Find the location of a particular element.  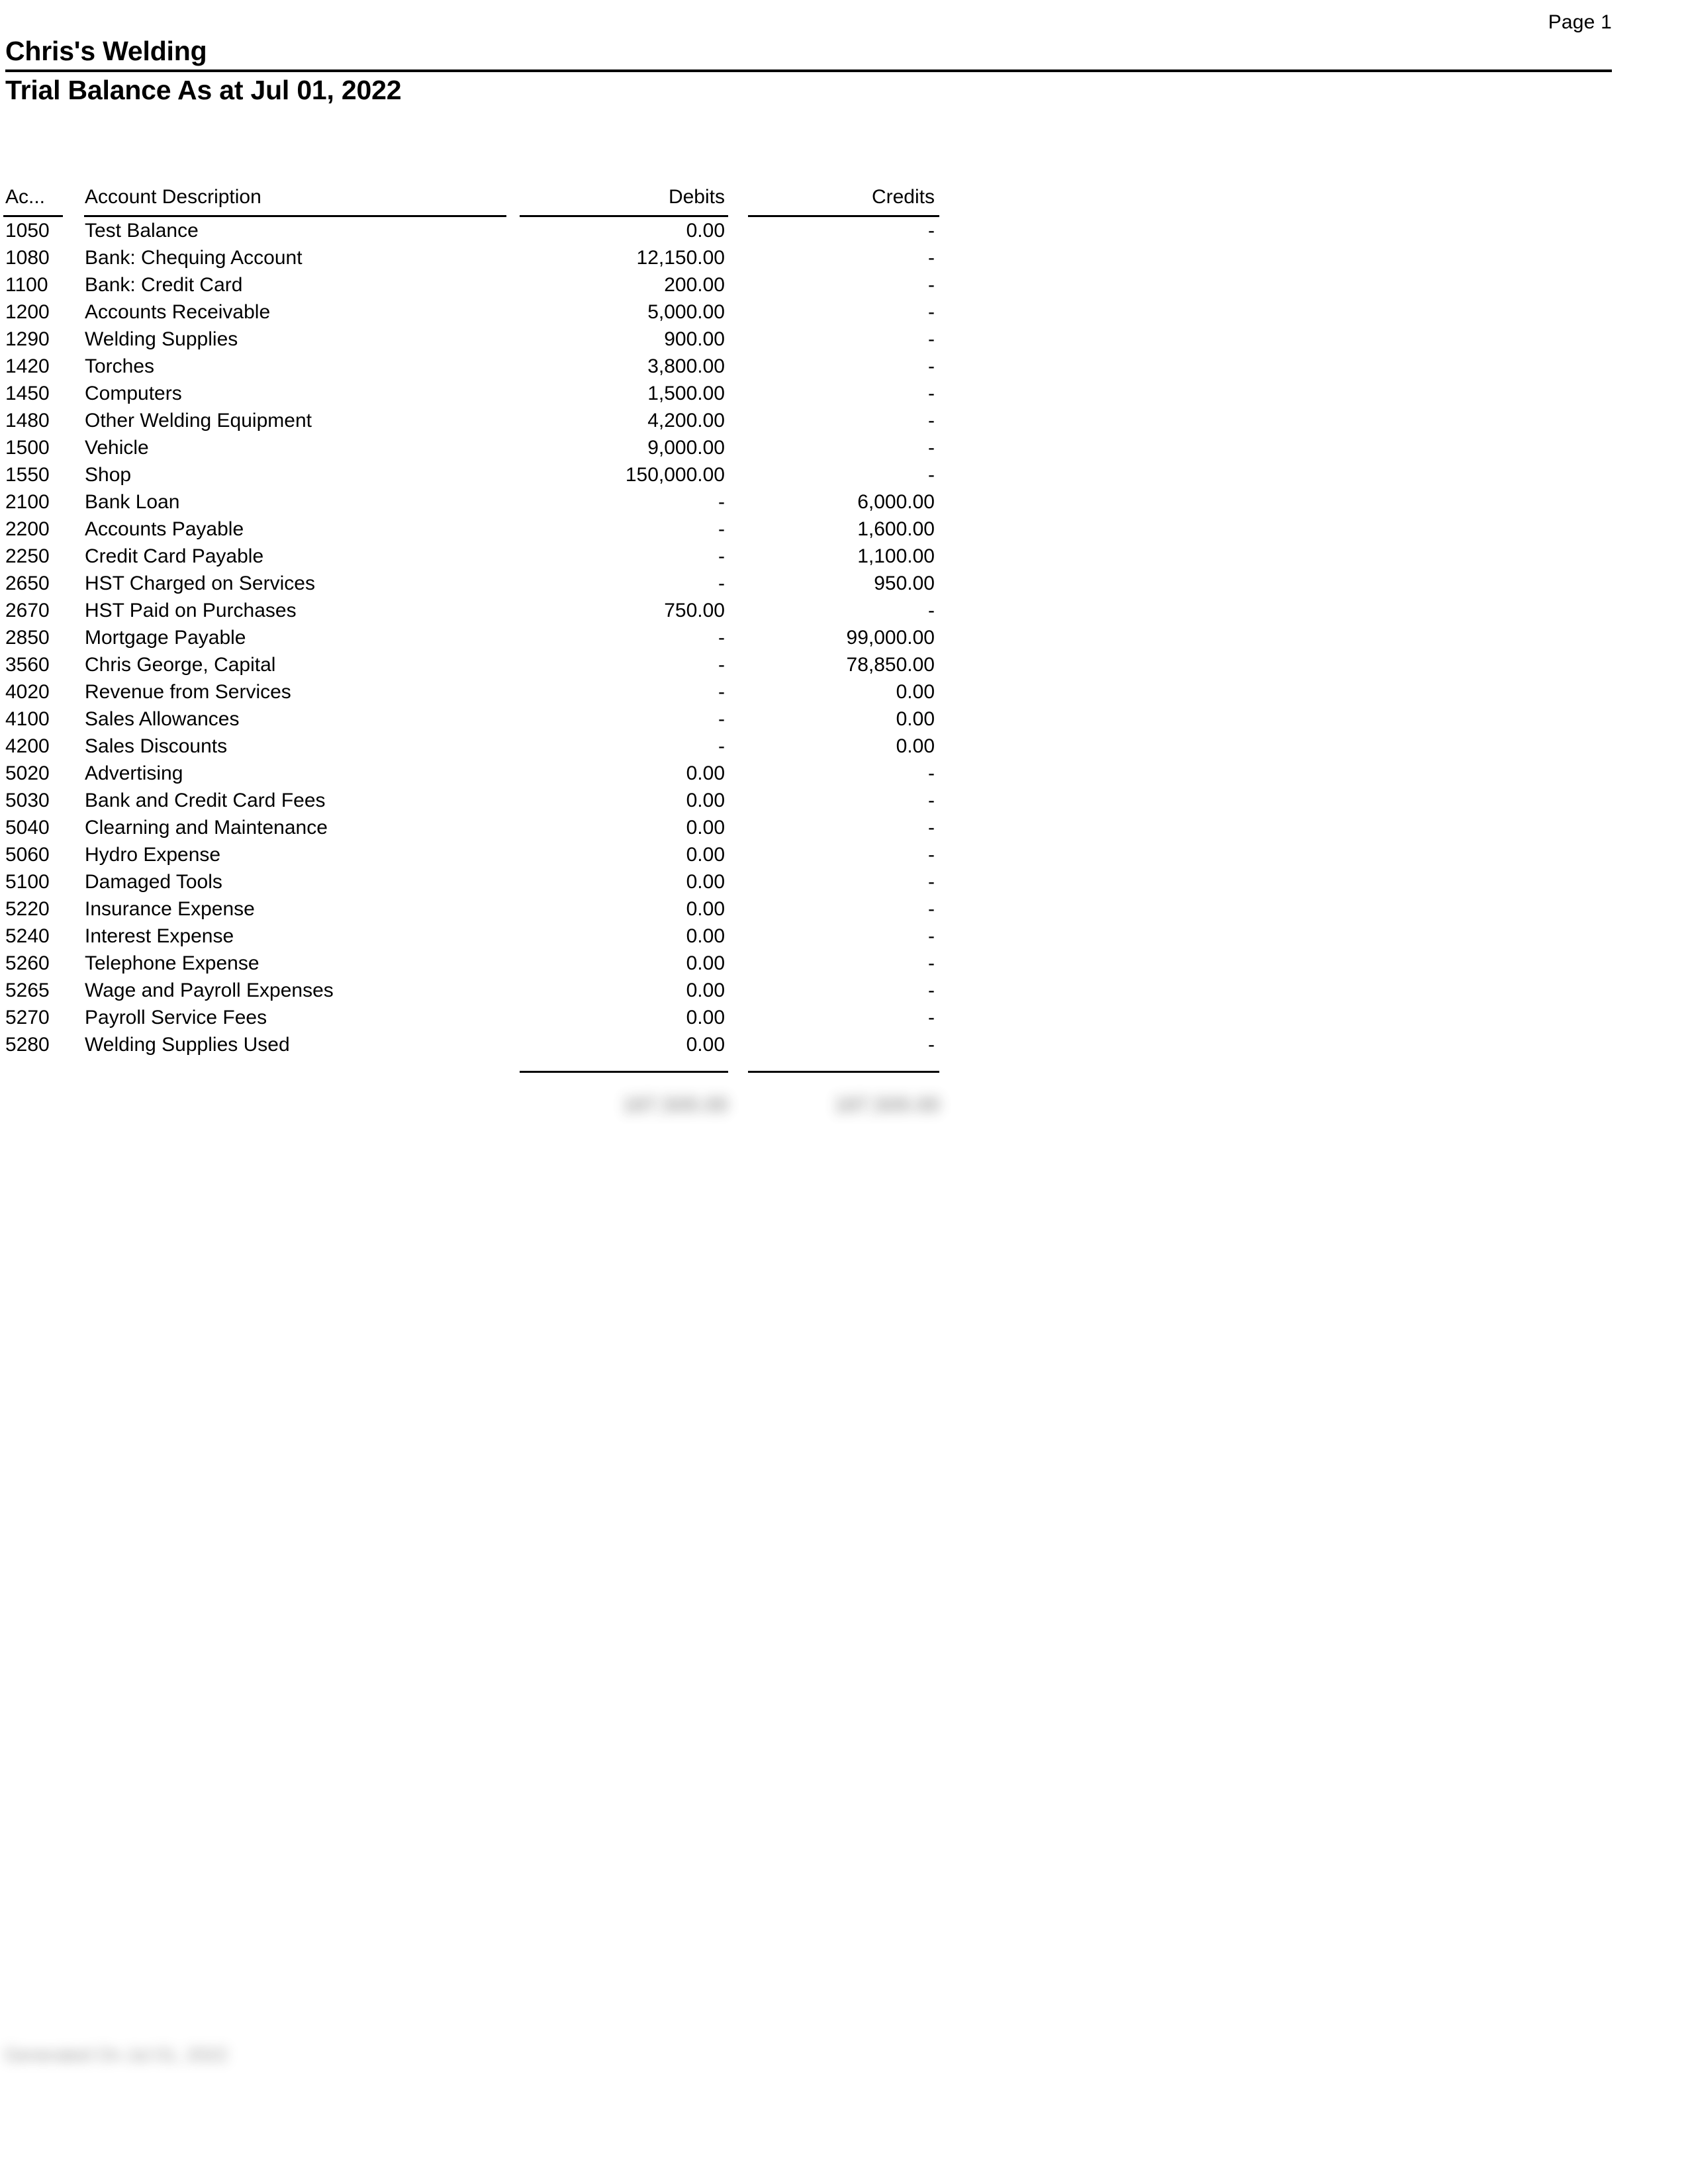

cell-account: 3560 is located at coordinates (27, 665).